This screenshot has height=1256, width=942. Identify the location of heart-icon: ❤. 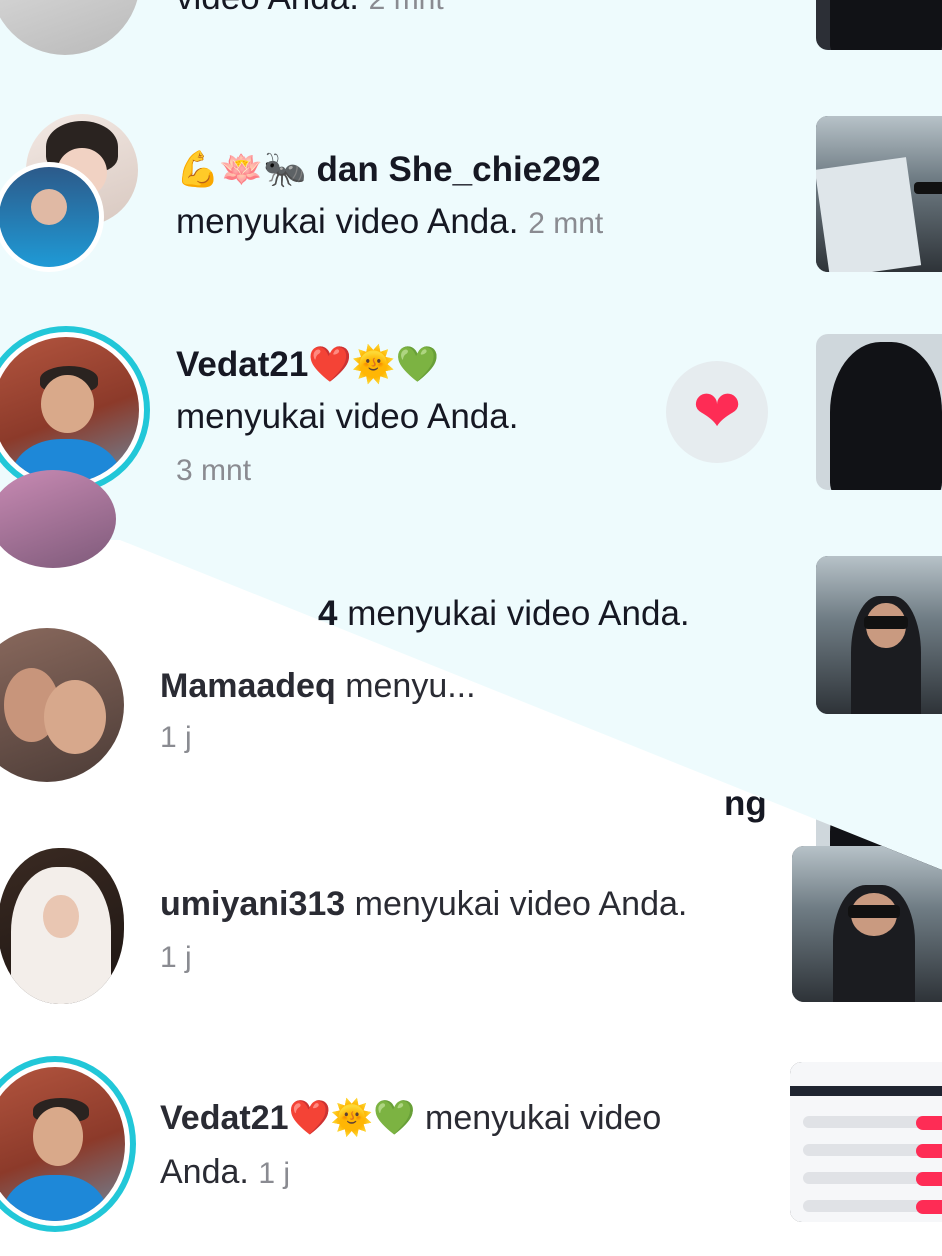
(717, 411).